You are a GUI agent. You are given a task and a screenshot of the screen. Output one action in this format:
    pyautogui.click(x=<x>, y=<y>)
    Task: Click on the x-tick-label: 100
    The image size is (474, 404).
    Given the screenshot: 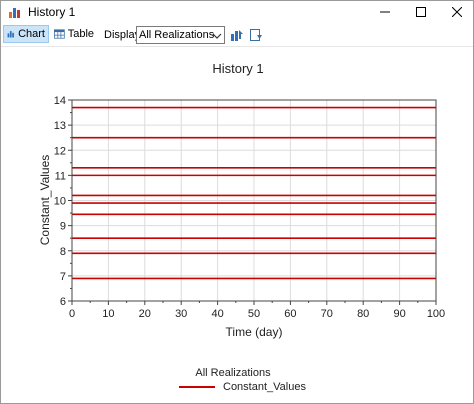 What is the action you would take?
    pyautogui.click(x=436, y=314)
    